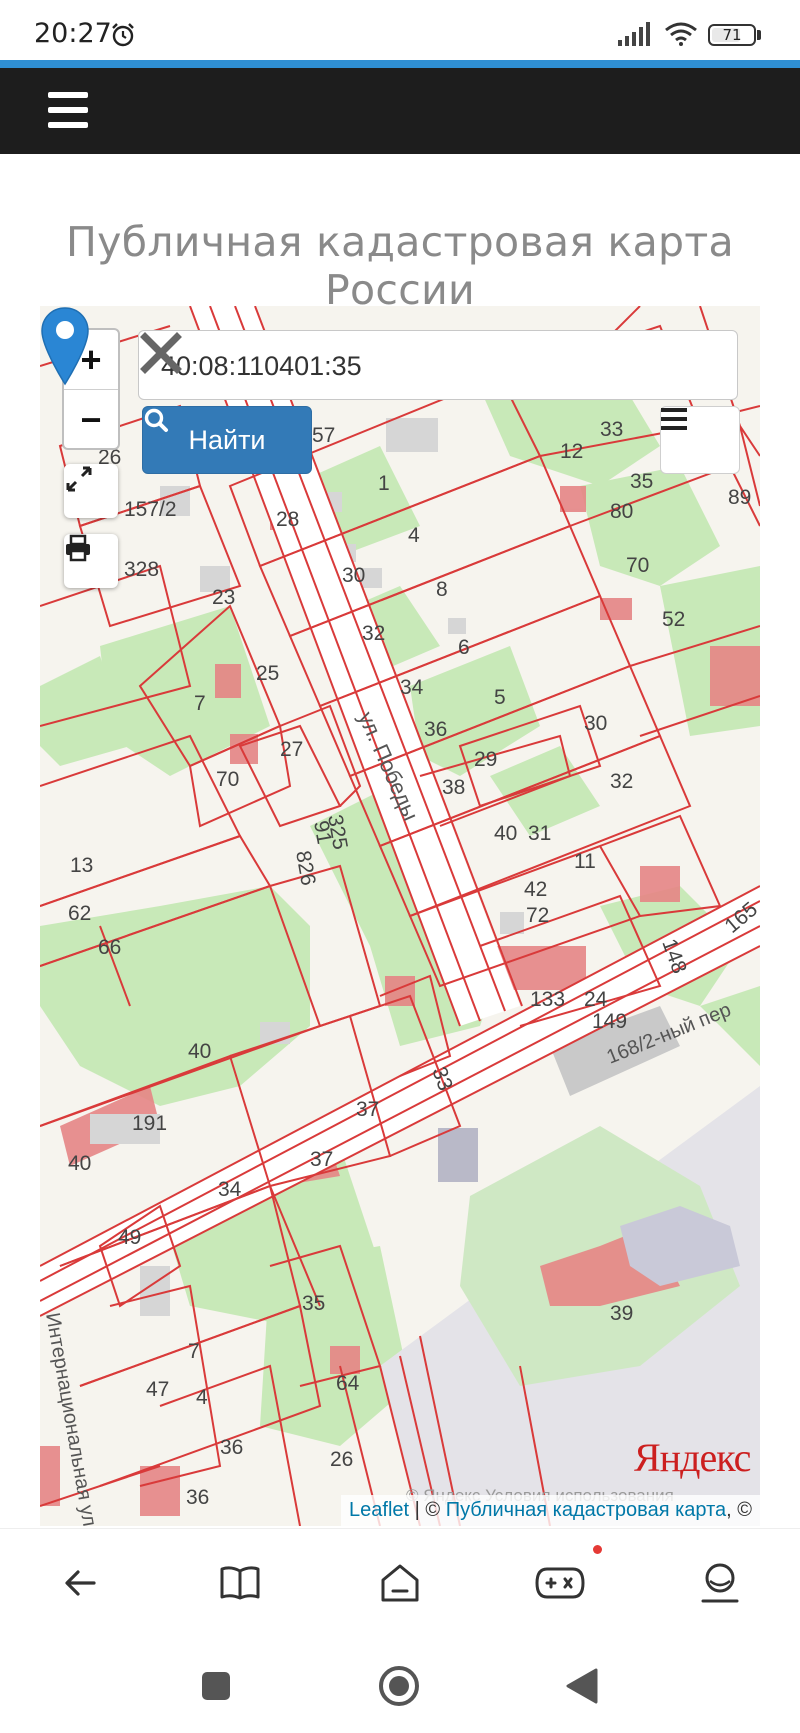  I want to click on signal-icon, so click(634, 34).